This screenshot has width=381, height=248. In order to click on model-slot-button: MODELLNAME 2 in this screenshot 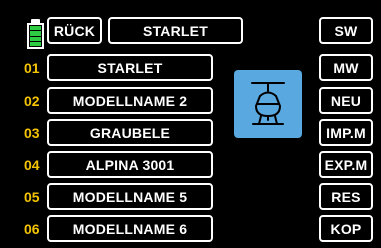, I will do `click(130, 100)`.